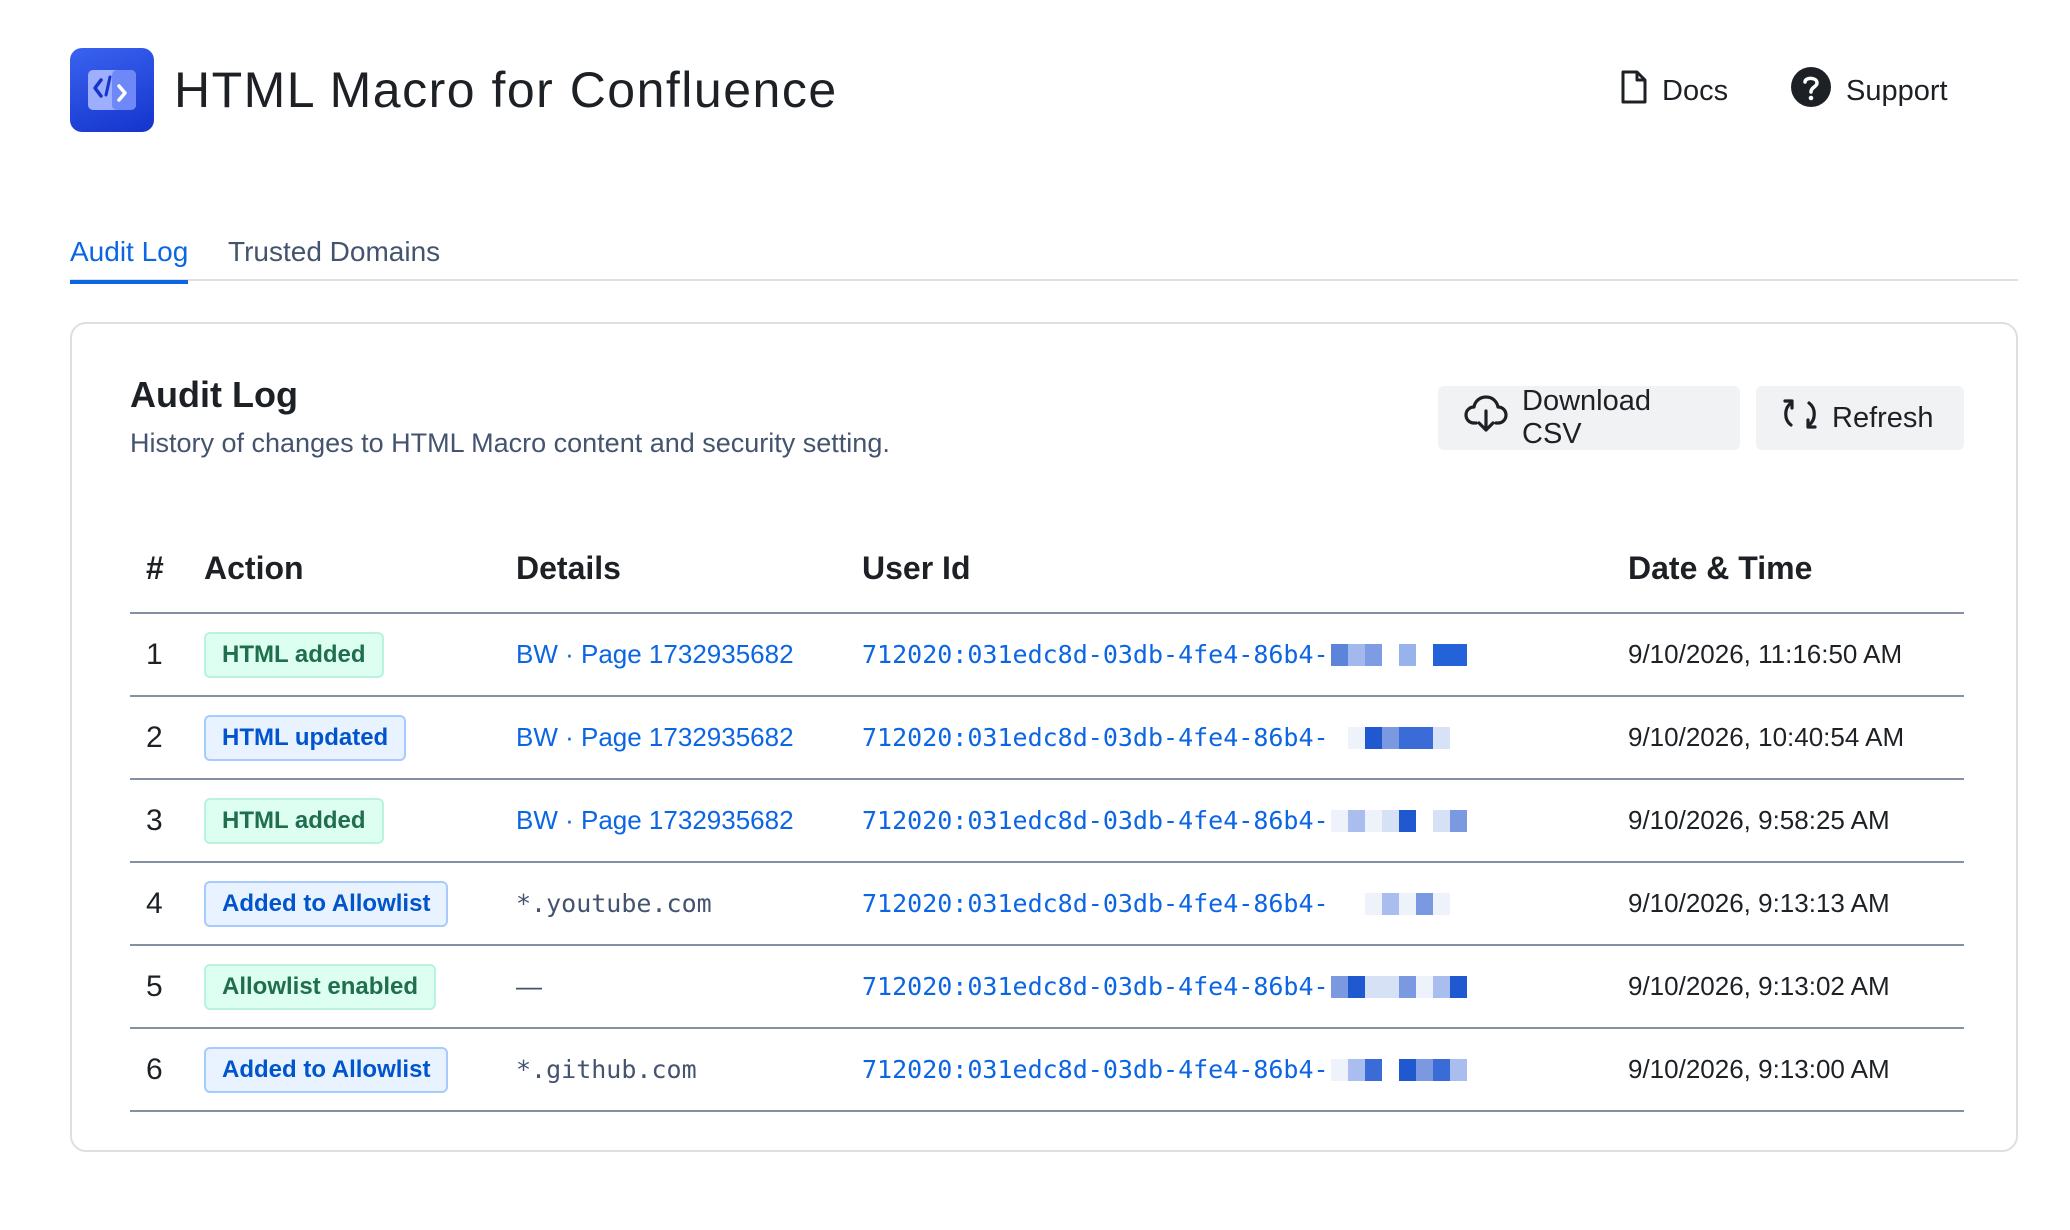  What do you see at coordinates (1586, 417) in the screenshot?
I see `download-csv-label: Download CSV` at bounding box center [1586, 417].